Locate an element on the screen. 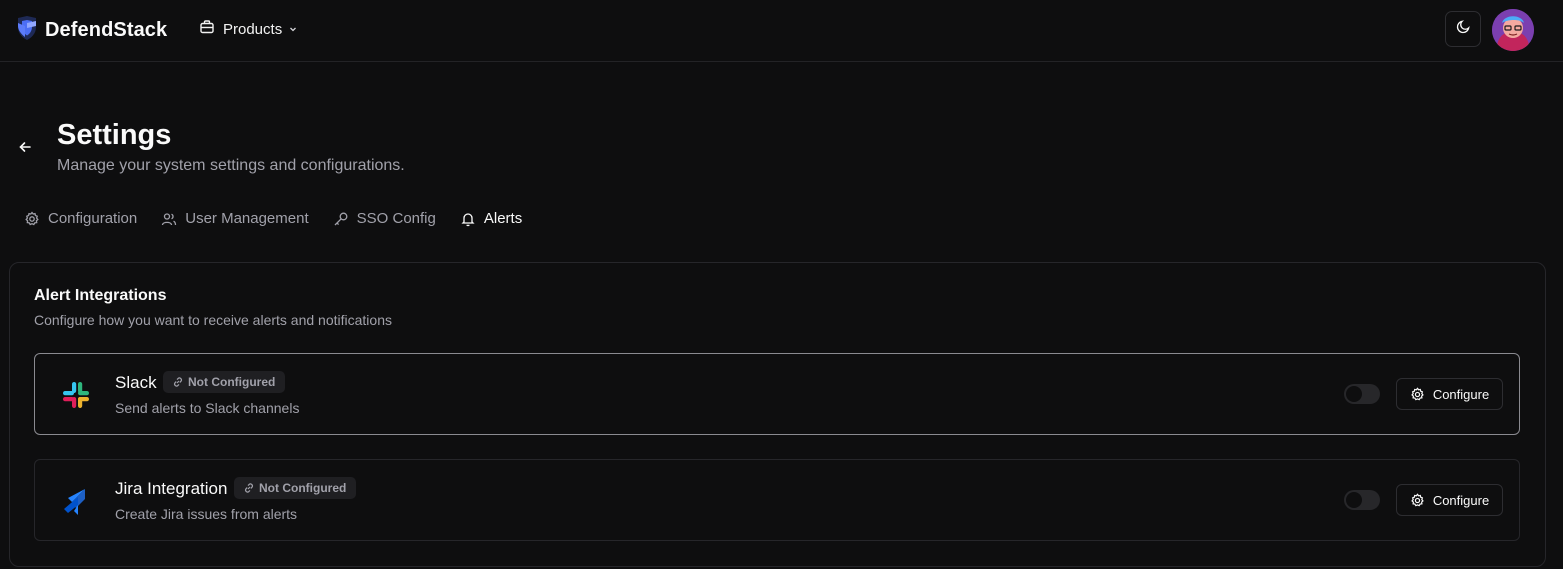 This screenshot has height=569, width=1563. tab-label: SSO Config is located at coordinates (396, 218).